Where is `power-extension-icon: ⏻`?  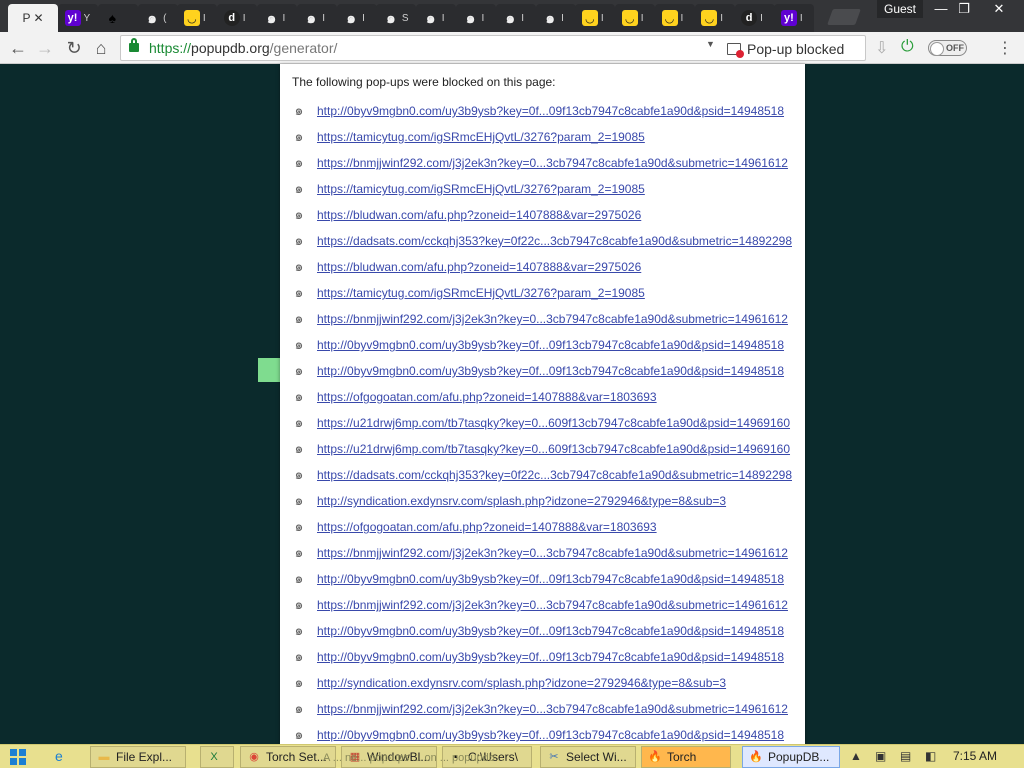 power-extension-icon: ⏻ is located at coordinates (907, 47).